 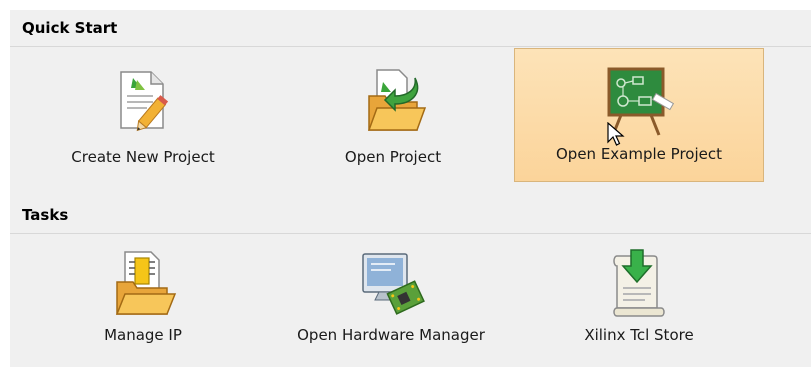 I want to click on tcl-store-icon, so click(x=639, y=283).